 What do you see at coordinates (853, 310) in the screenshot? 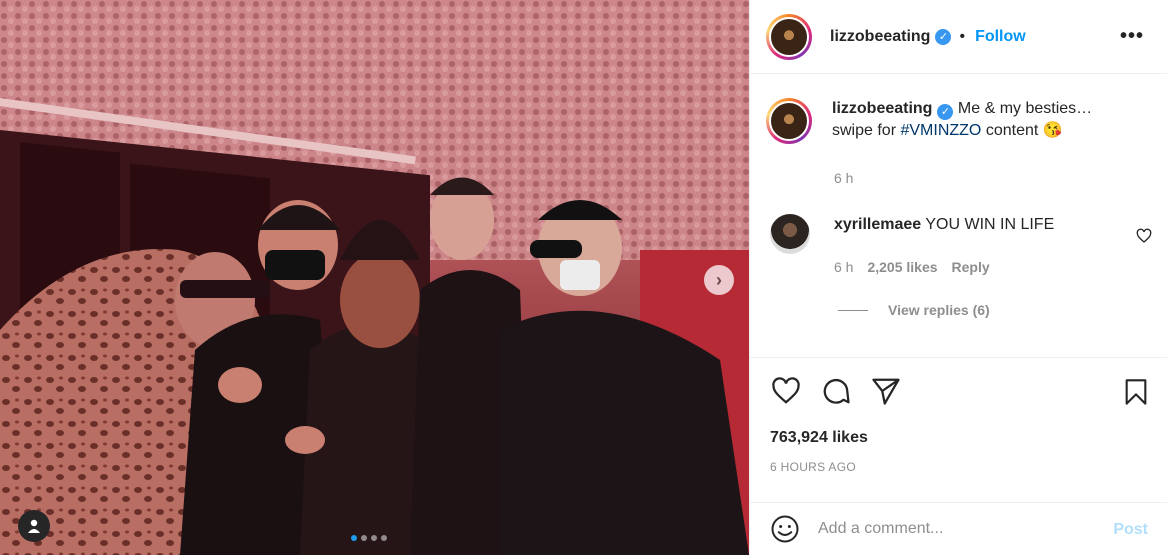
I see `replies-divider` at bounding box center [853, 310].